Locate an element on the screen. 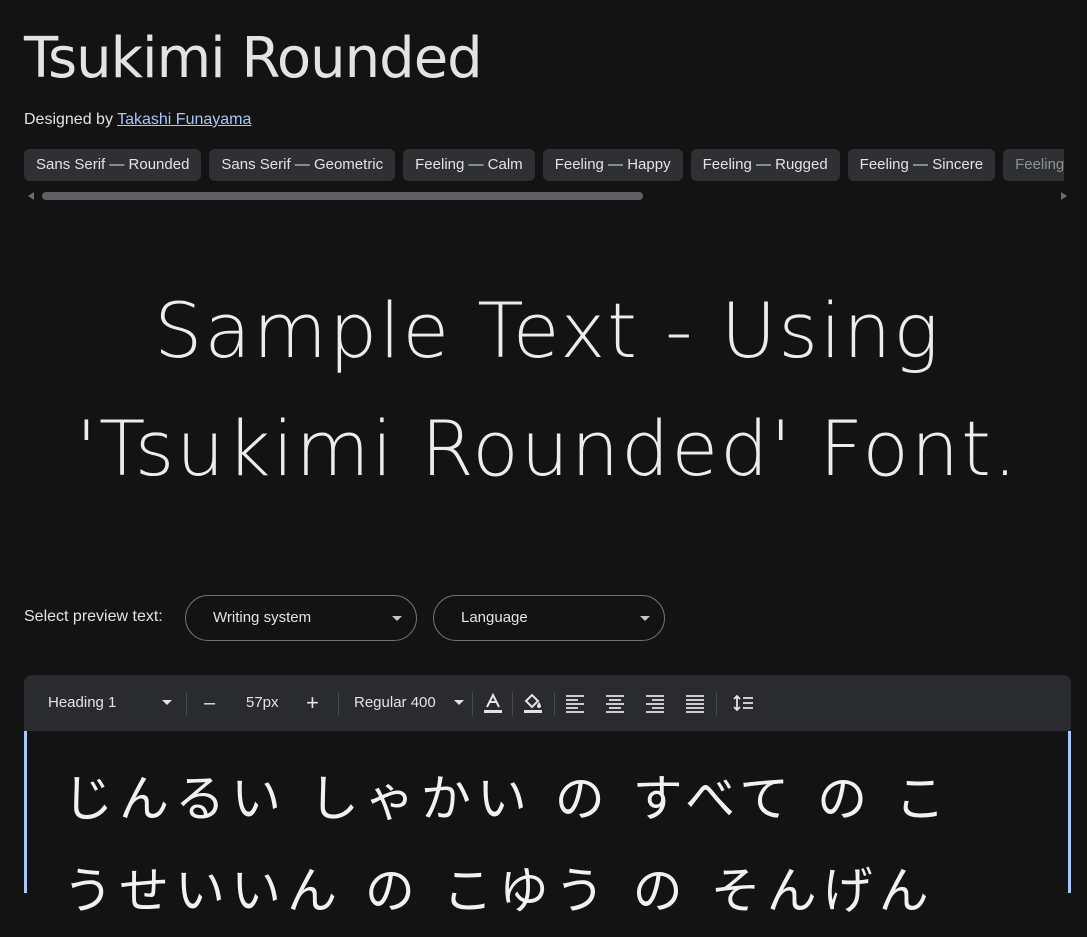 The width and height of the screenshot is (1087, 937). text-style-value: Heading 1 is located at coordinates (82, 702).